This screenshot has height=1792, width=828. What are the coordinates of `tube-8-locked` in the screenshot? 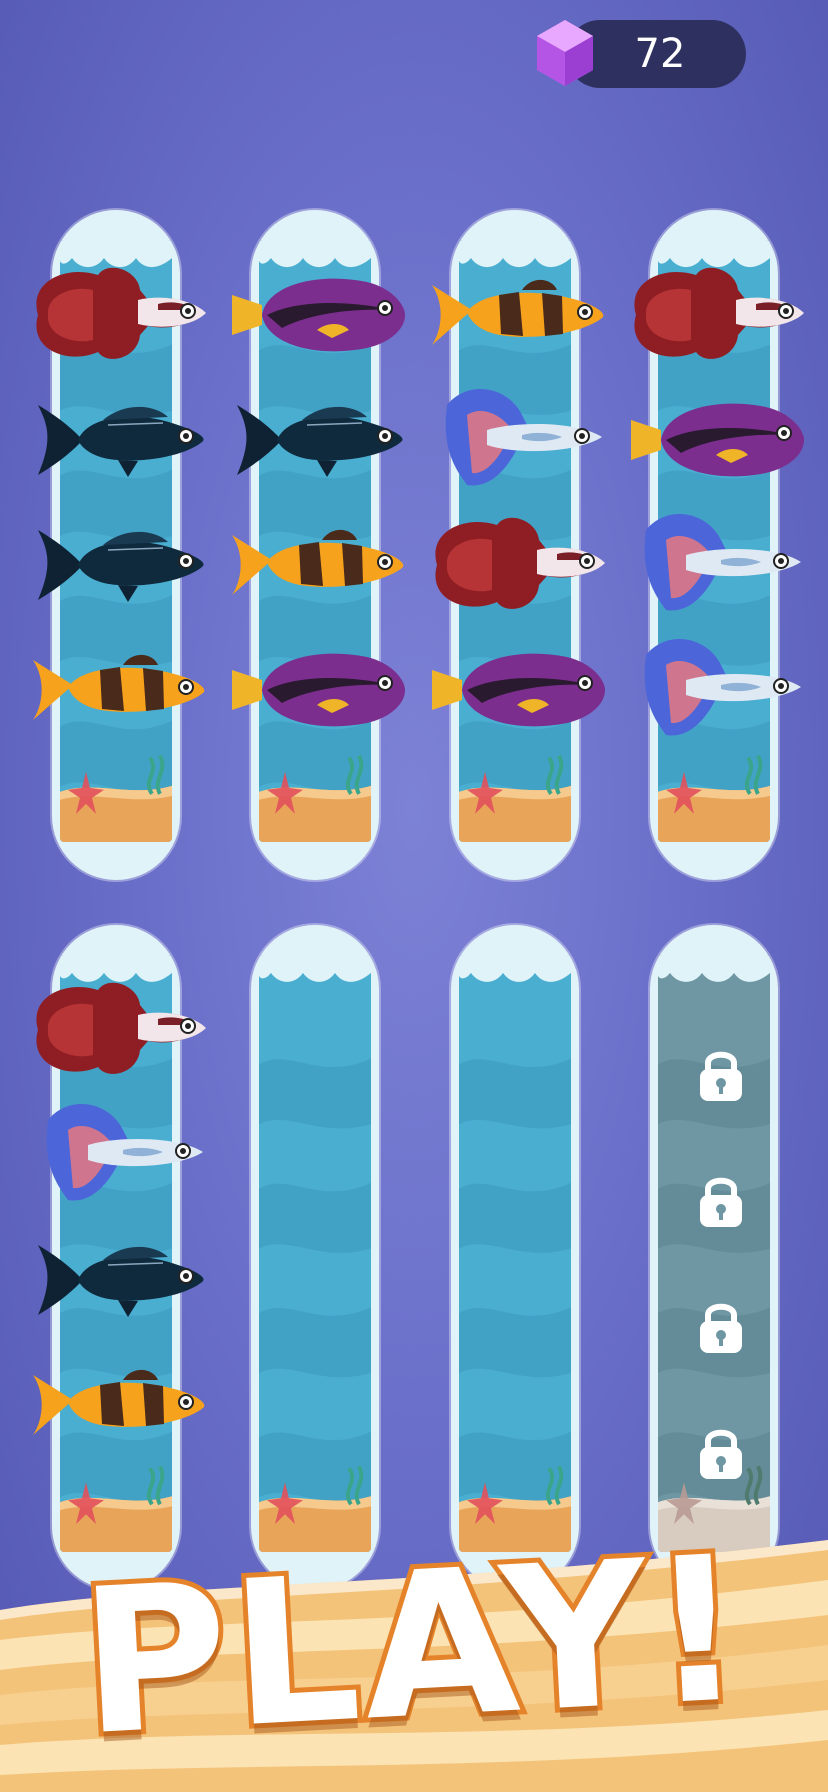 It's located at (714, 1257).